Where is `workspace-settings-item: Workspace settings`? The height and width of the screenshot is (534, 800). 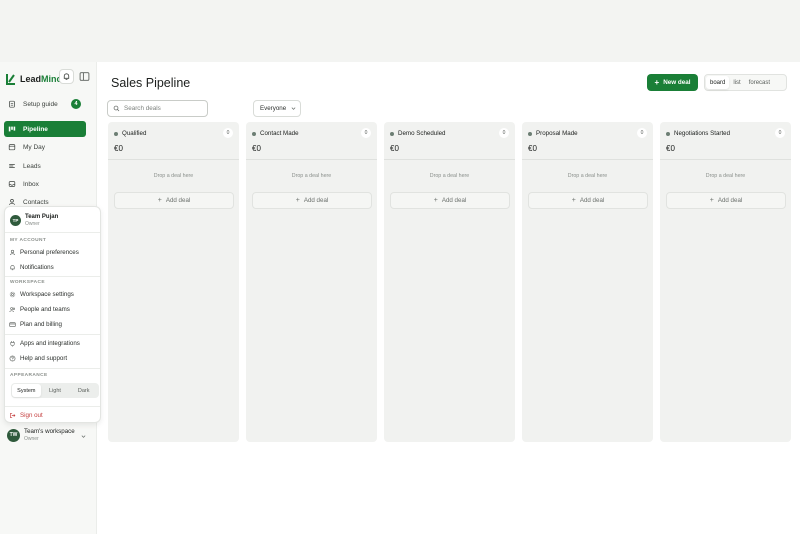
workspace-settings-item: Workspace settings is located at coordinates (53, 294).